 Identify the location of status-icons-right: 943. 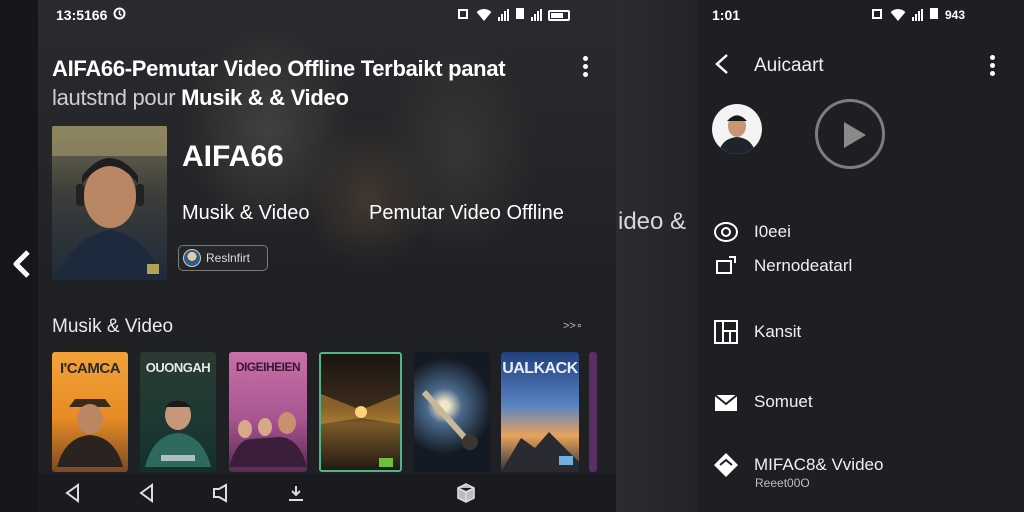
(917, 15).